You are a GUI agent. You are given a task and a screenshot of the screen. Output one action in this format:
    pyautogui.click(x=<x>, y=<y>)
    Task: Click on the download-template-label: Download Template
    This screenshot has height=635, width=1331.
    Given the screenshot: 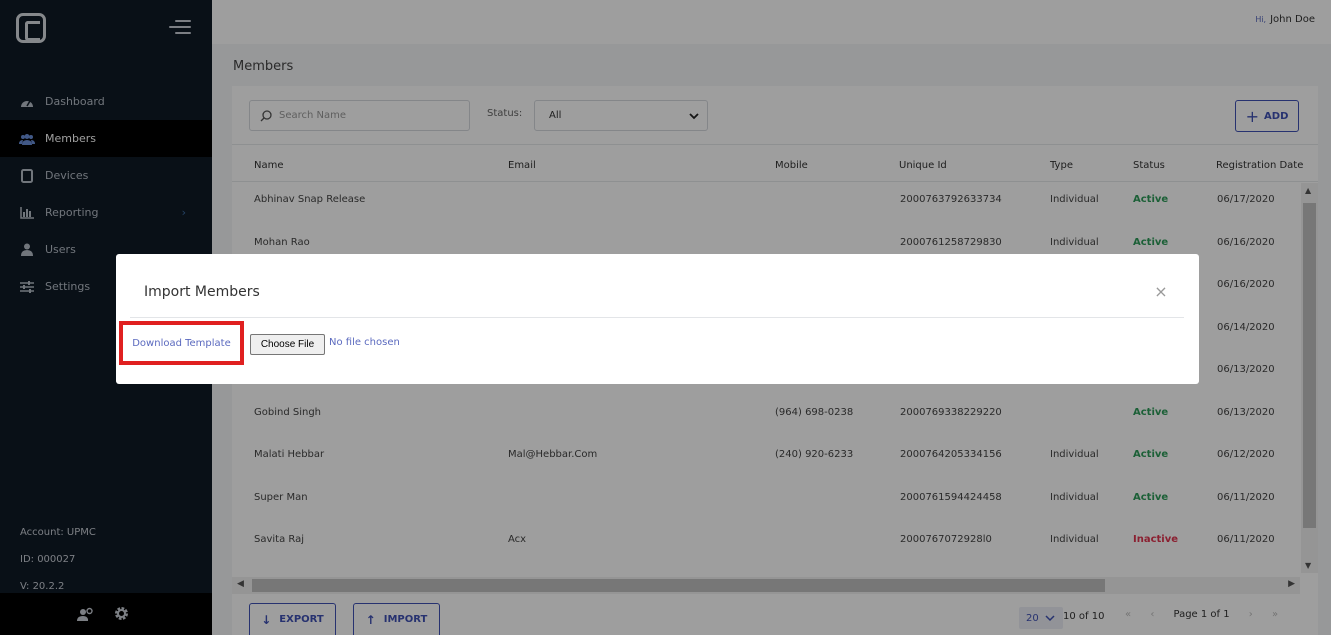 What is the action you would take?
    pyautogui.click(x=181, y=343)
    